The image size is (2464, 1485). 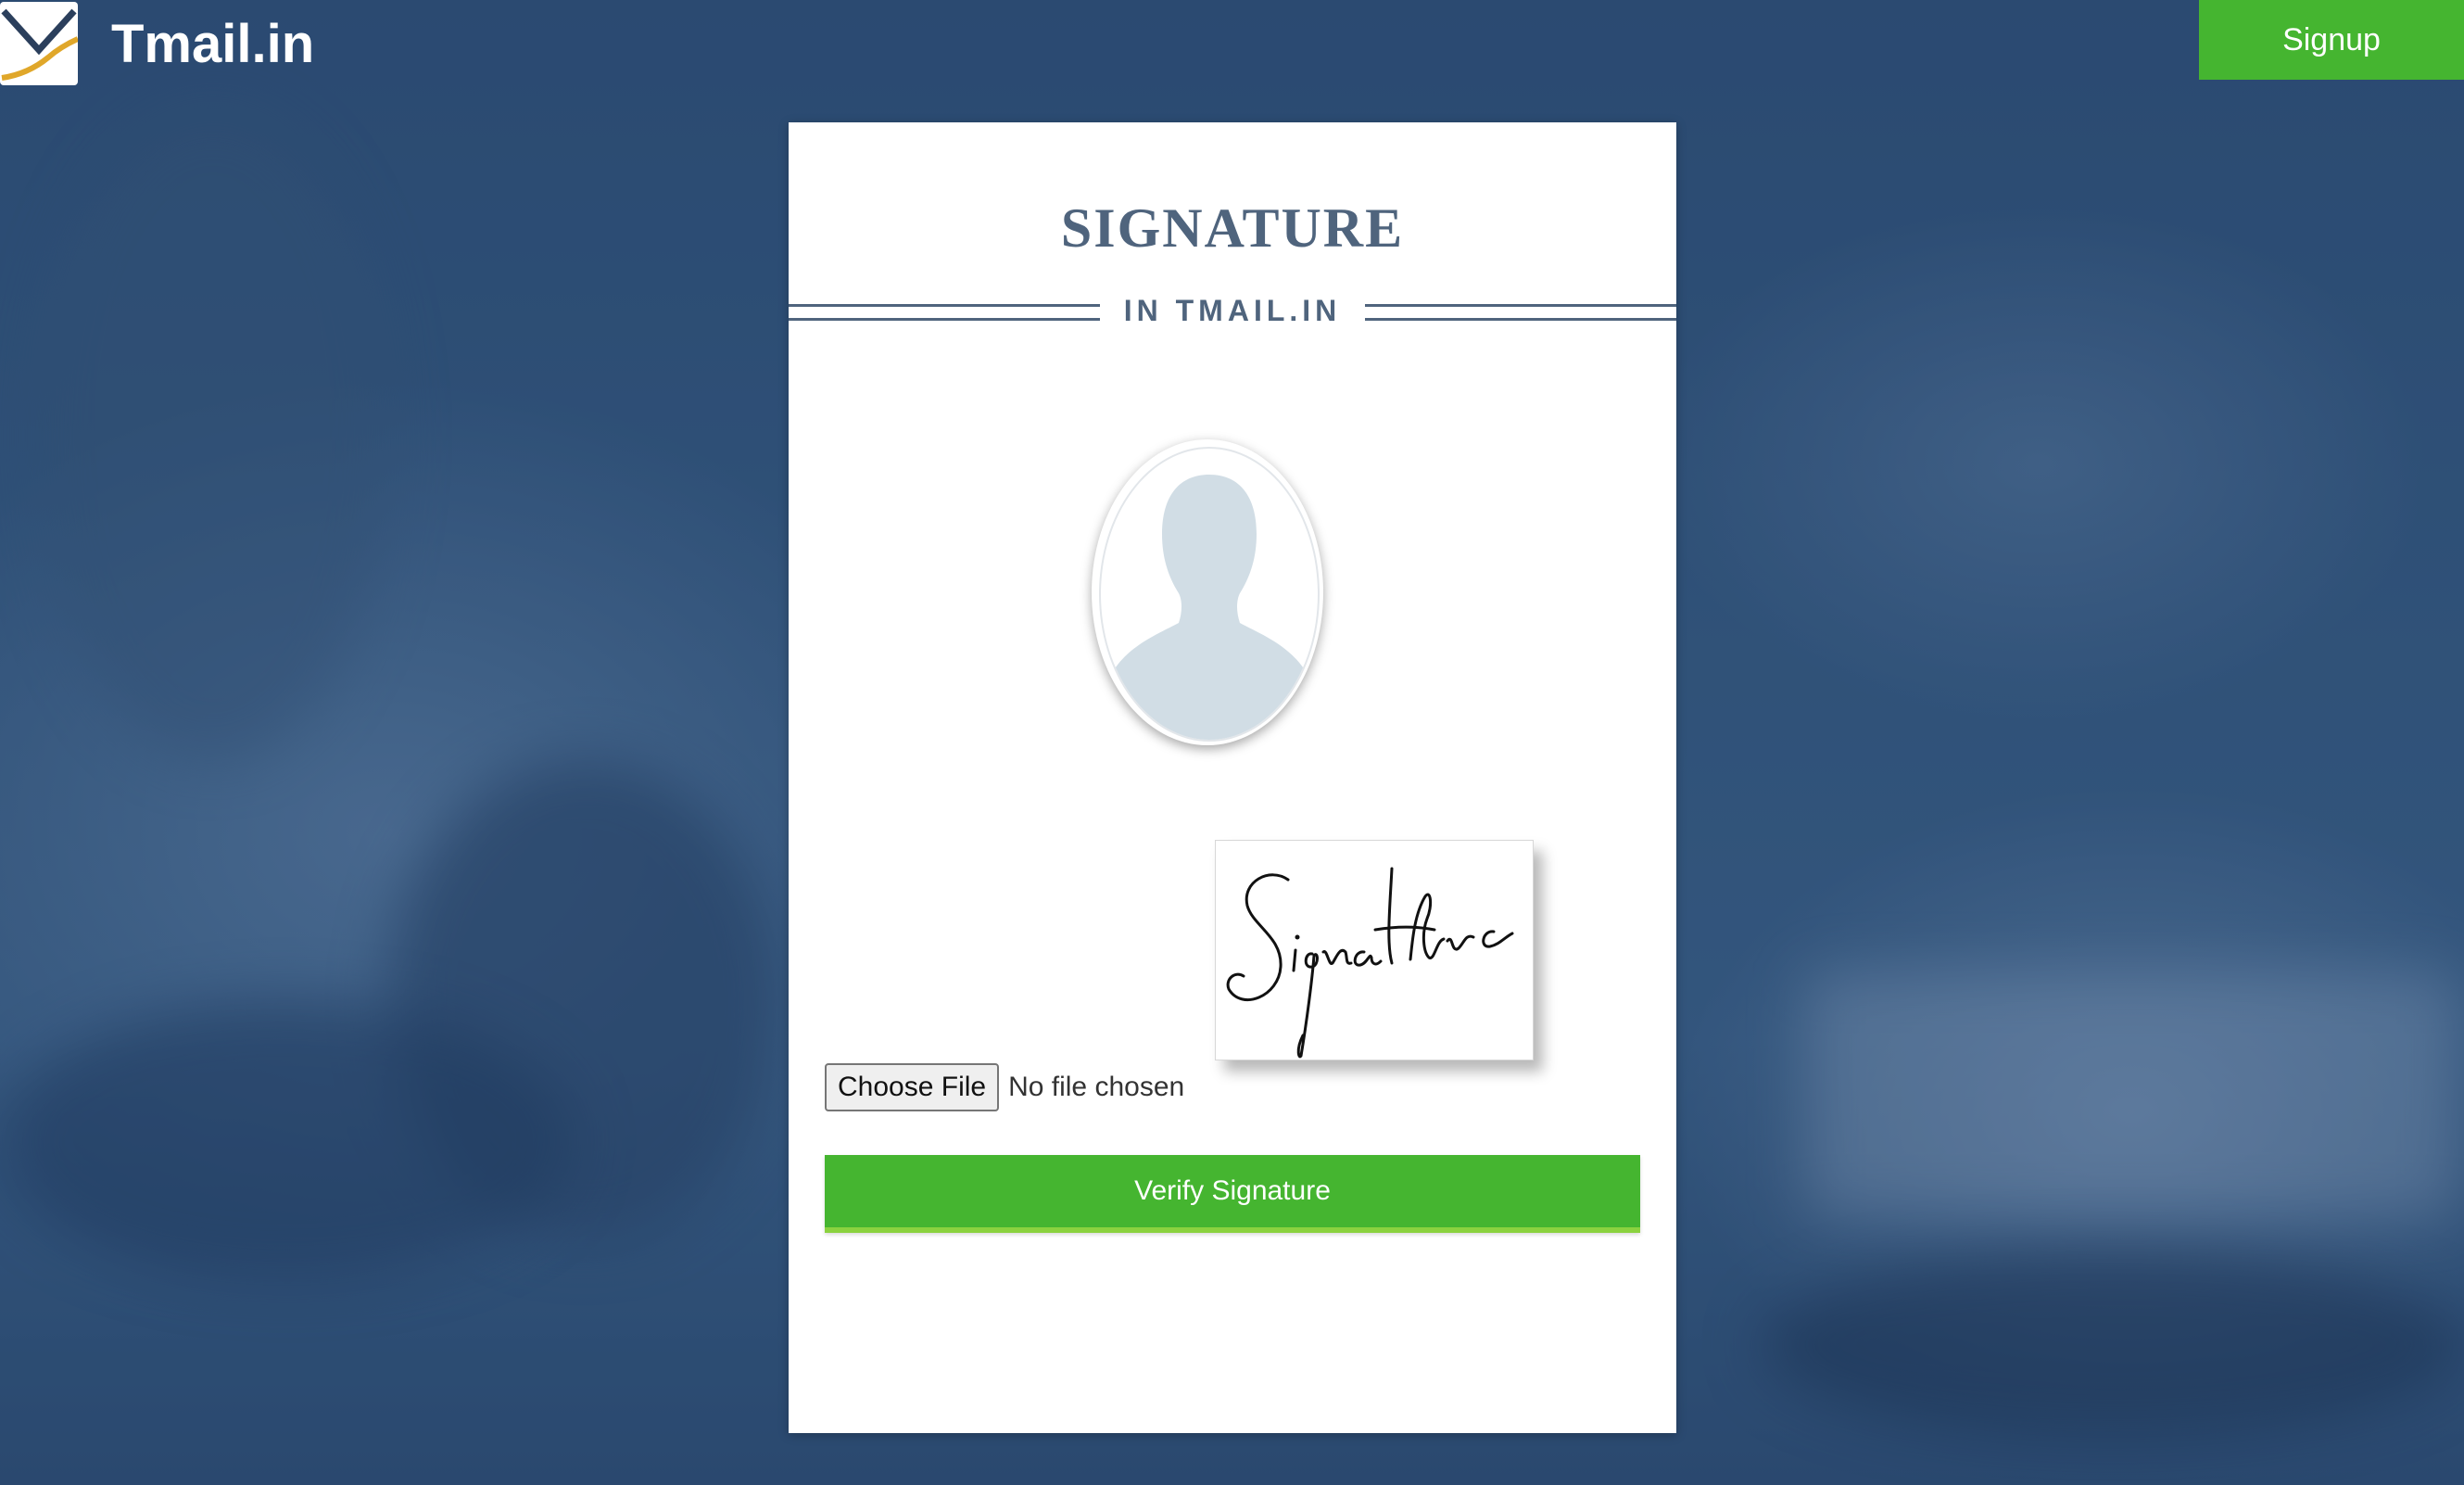 What do you see at coordinates (945, 312) in the screenshot?
I see `divider-left` at bounding box center [945, 312].